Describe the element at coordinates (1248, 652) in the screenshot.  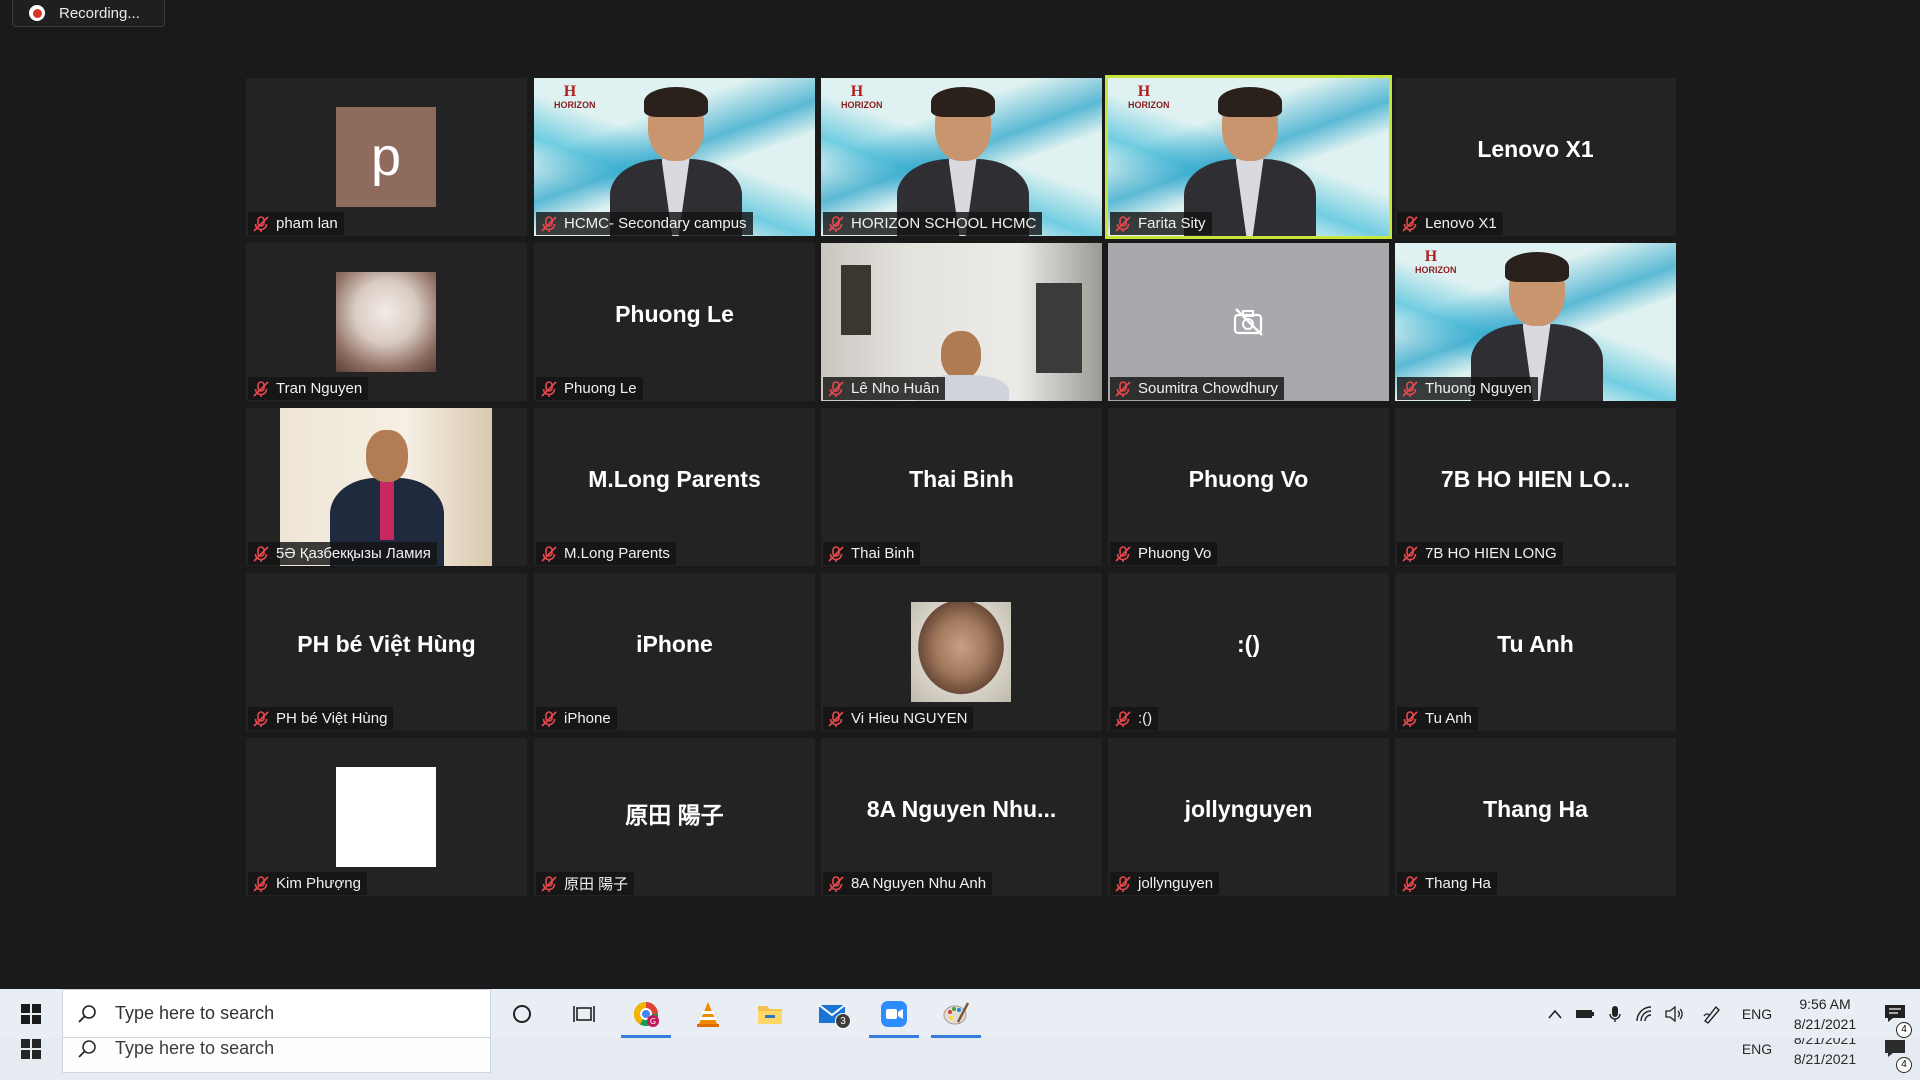
I see `participant-tile-emoticon: :():()` at that location.